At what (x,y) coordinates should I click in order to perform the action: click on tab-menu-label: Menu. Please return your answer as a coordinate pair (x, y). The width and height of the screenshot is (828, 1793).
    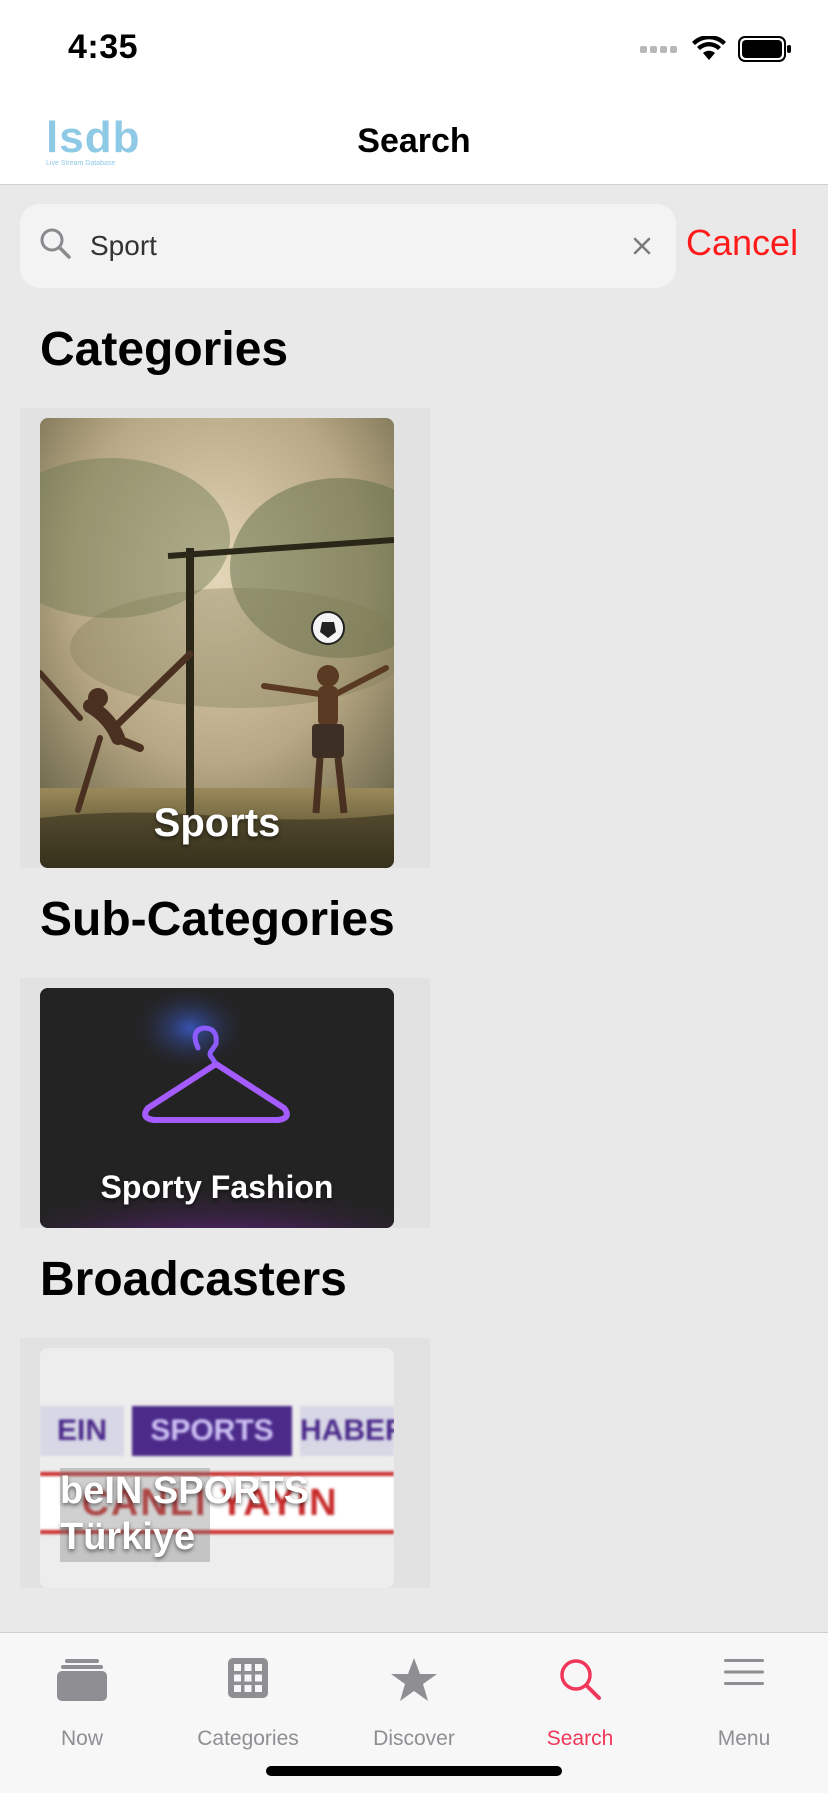
    Looking at the image, I should click on (744, 1738).